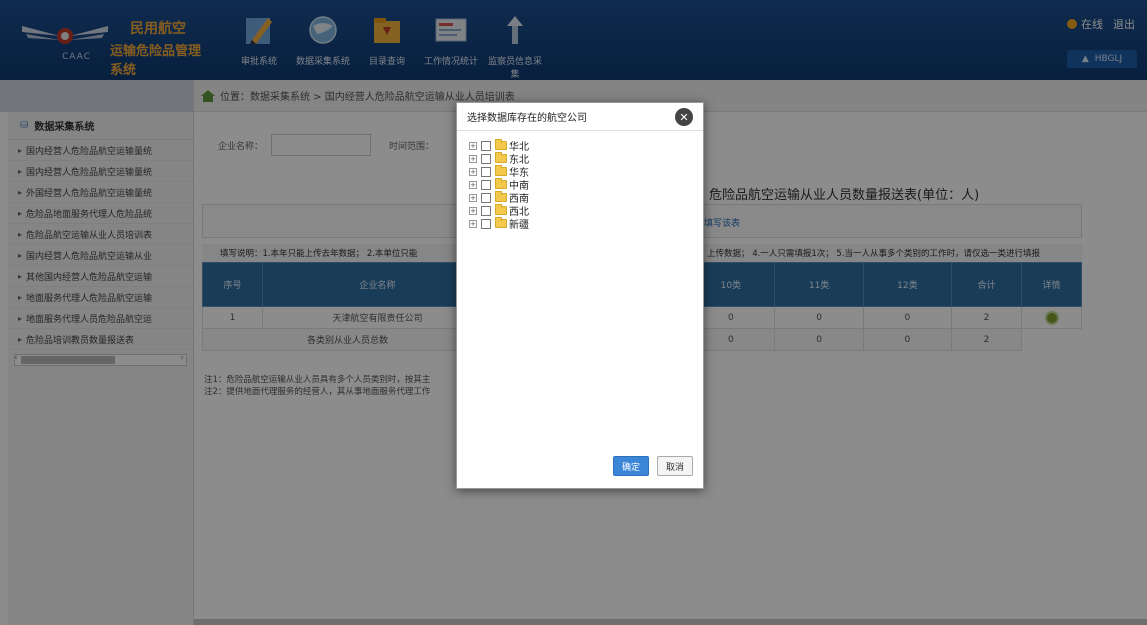 The image size is (1147, 625). Describe the element at coordinates (652, 466) in the screenshot. I see `dialog-buttons: 确定 取消` at that location.